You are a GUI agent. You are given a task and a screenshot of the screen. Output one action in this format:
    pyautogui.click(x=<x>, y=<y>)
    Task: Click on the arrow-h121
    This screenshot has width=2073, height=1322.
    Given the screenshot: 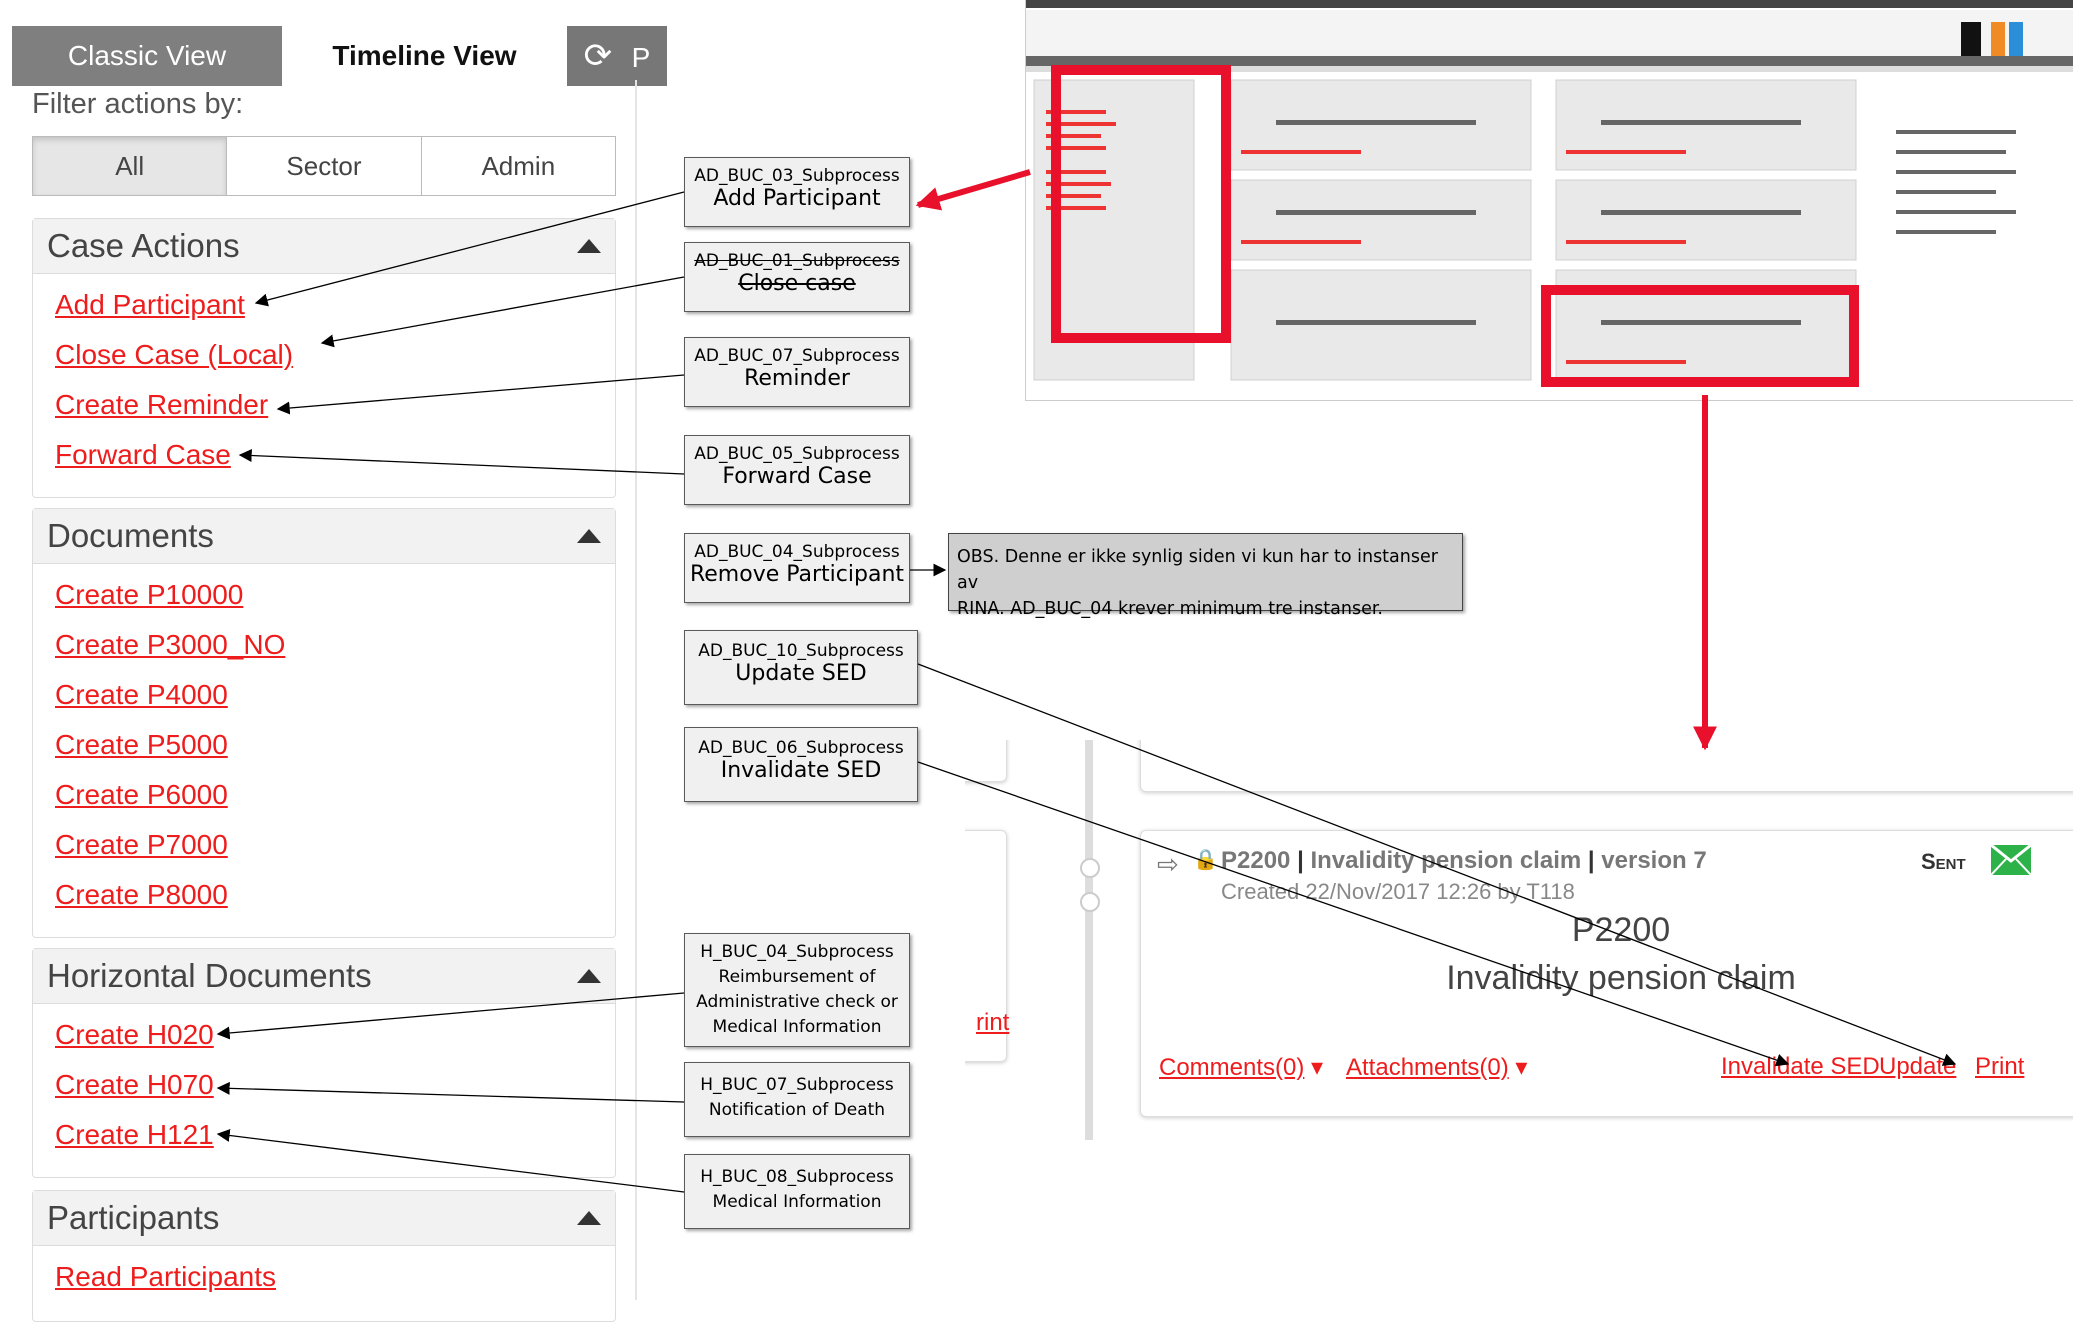 What is the action you would take?
    pyautogui.click(x=450, y=1160)
    